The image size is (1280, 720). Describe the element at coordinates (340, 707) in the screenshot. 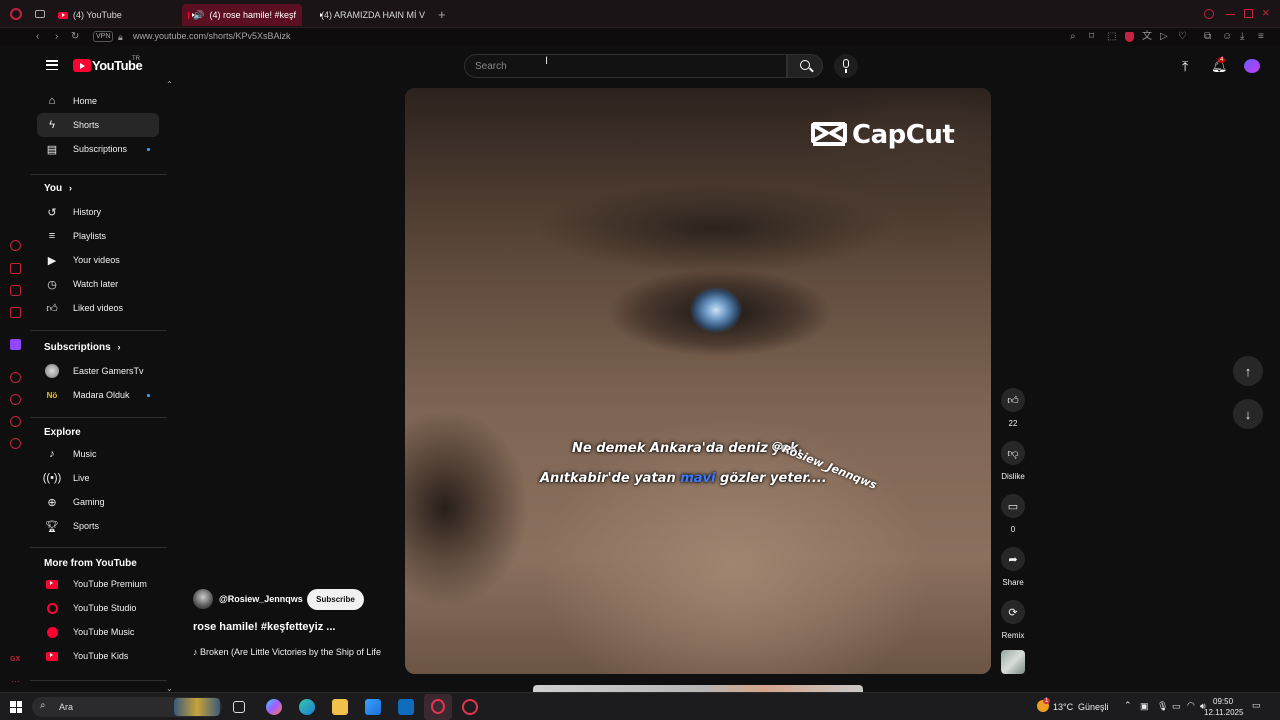

I see `file-explorer-icon` at that location.